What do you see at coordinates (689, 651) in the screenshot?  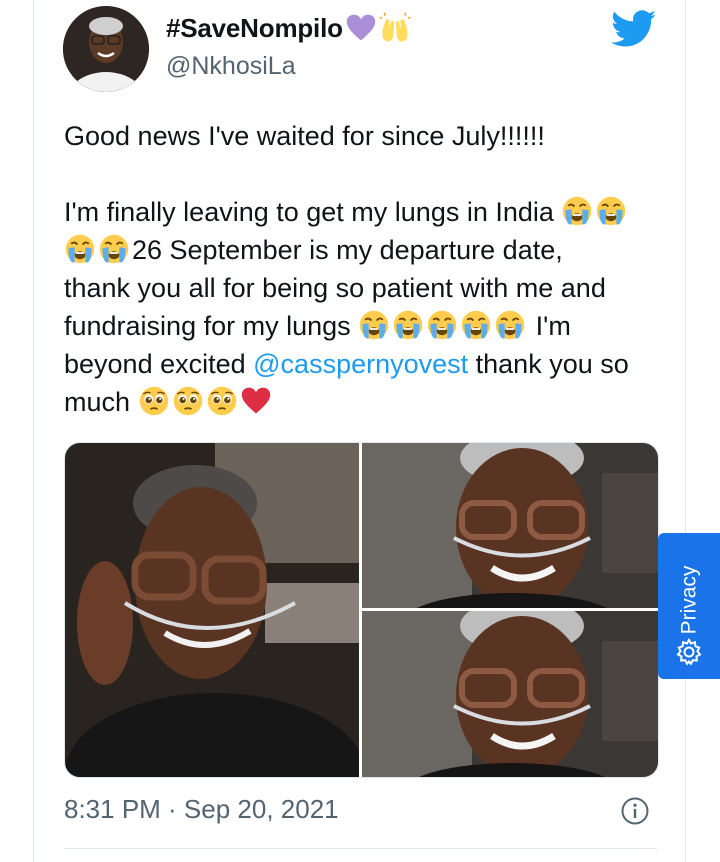 I see `gear-icon` at bounding box center [689, 651].